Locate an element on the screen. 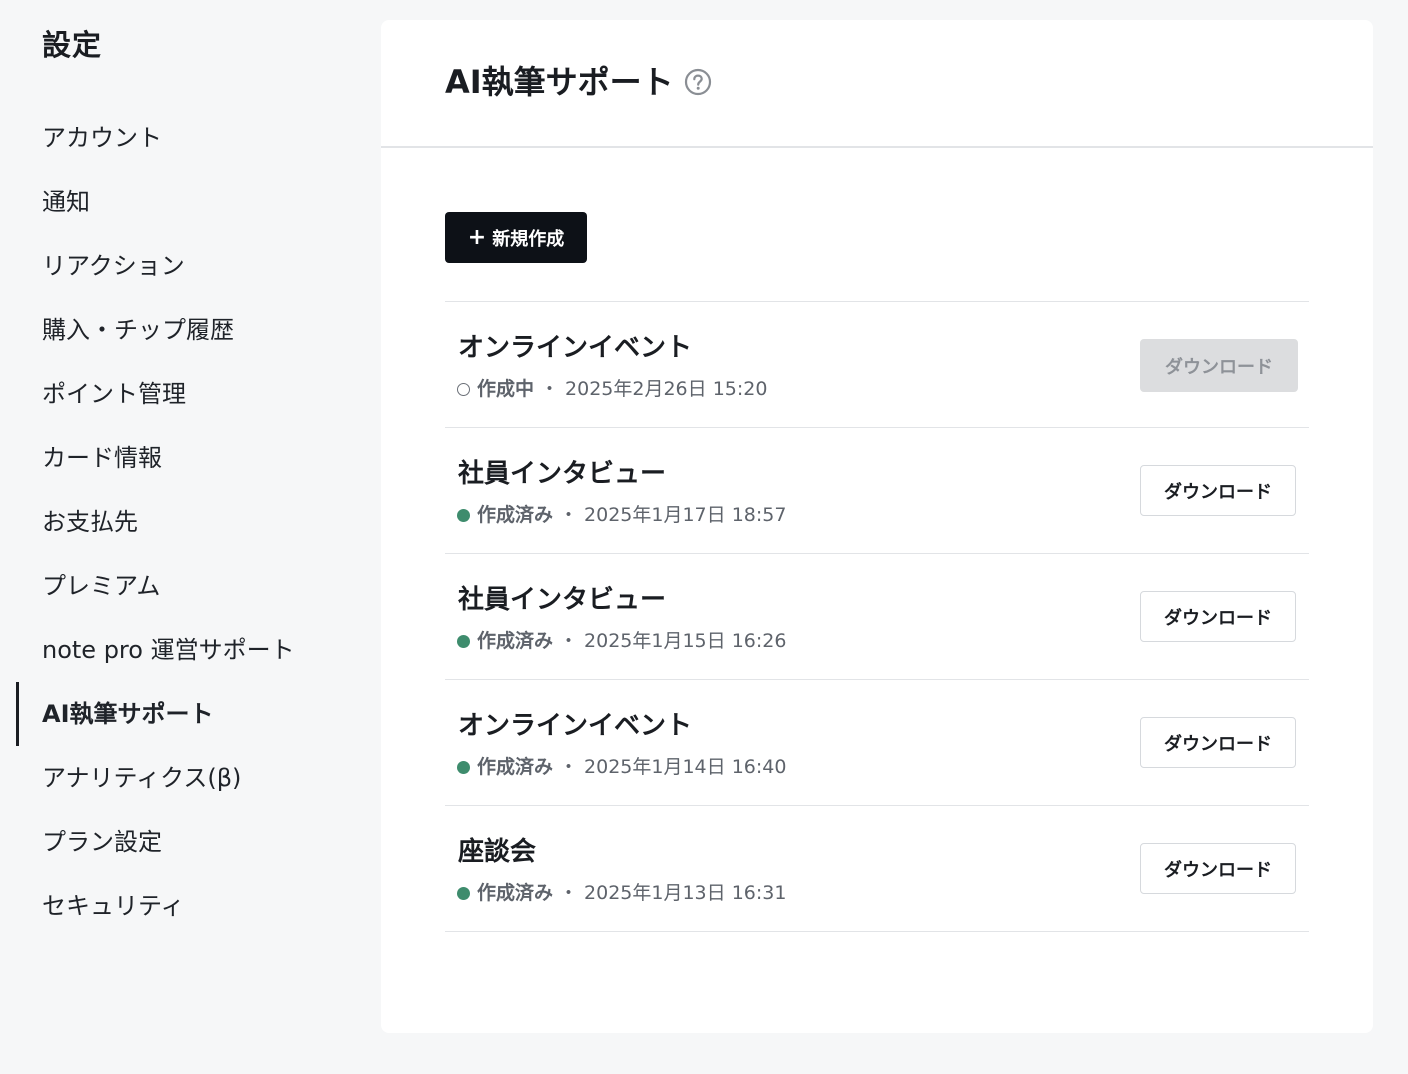 Image resolution: width=1408 pixels, height=1074 pixels. new-create-button: + 新規作成 is located at coordinates (516, 237).